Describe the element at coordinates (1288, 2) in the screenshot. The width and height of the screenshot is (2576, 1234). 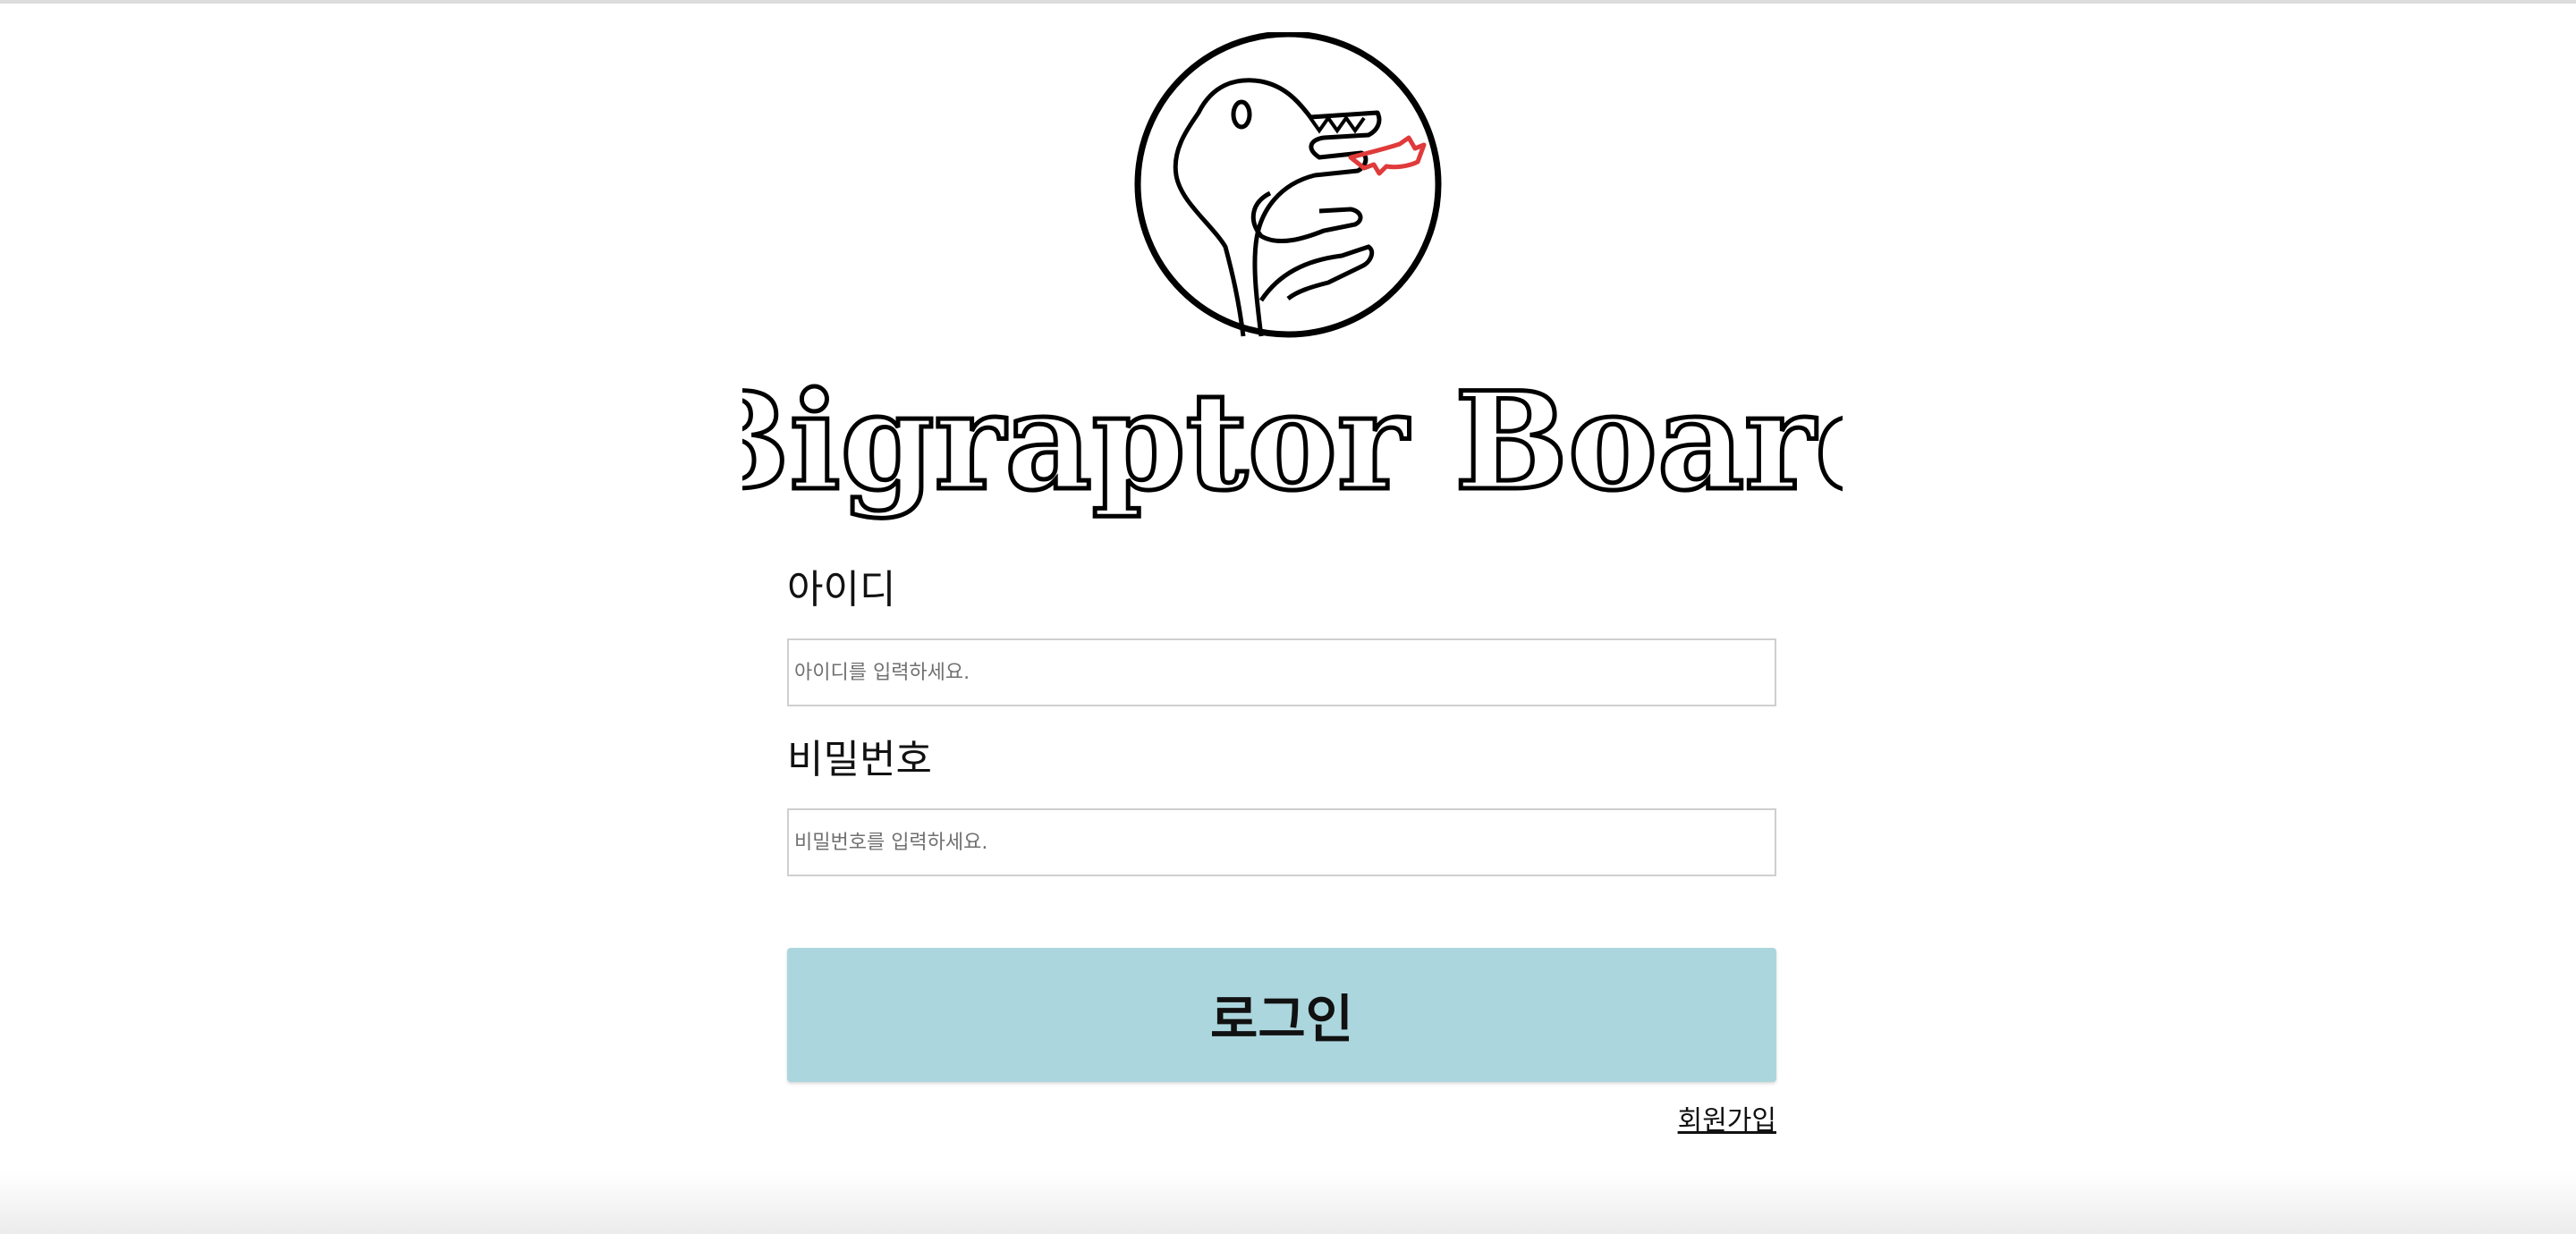
I see `top-border` at that location.